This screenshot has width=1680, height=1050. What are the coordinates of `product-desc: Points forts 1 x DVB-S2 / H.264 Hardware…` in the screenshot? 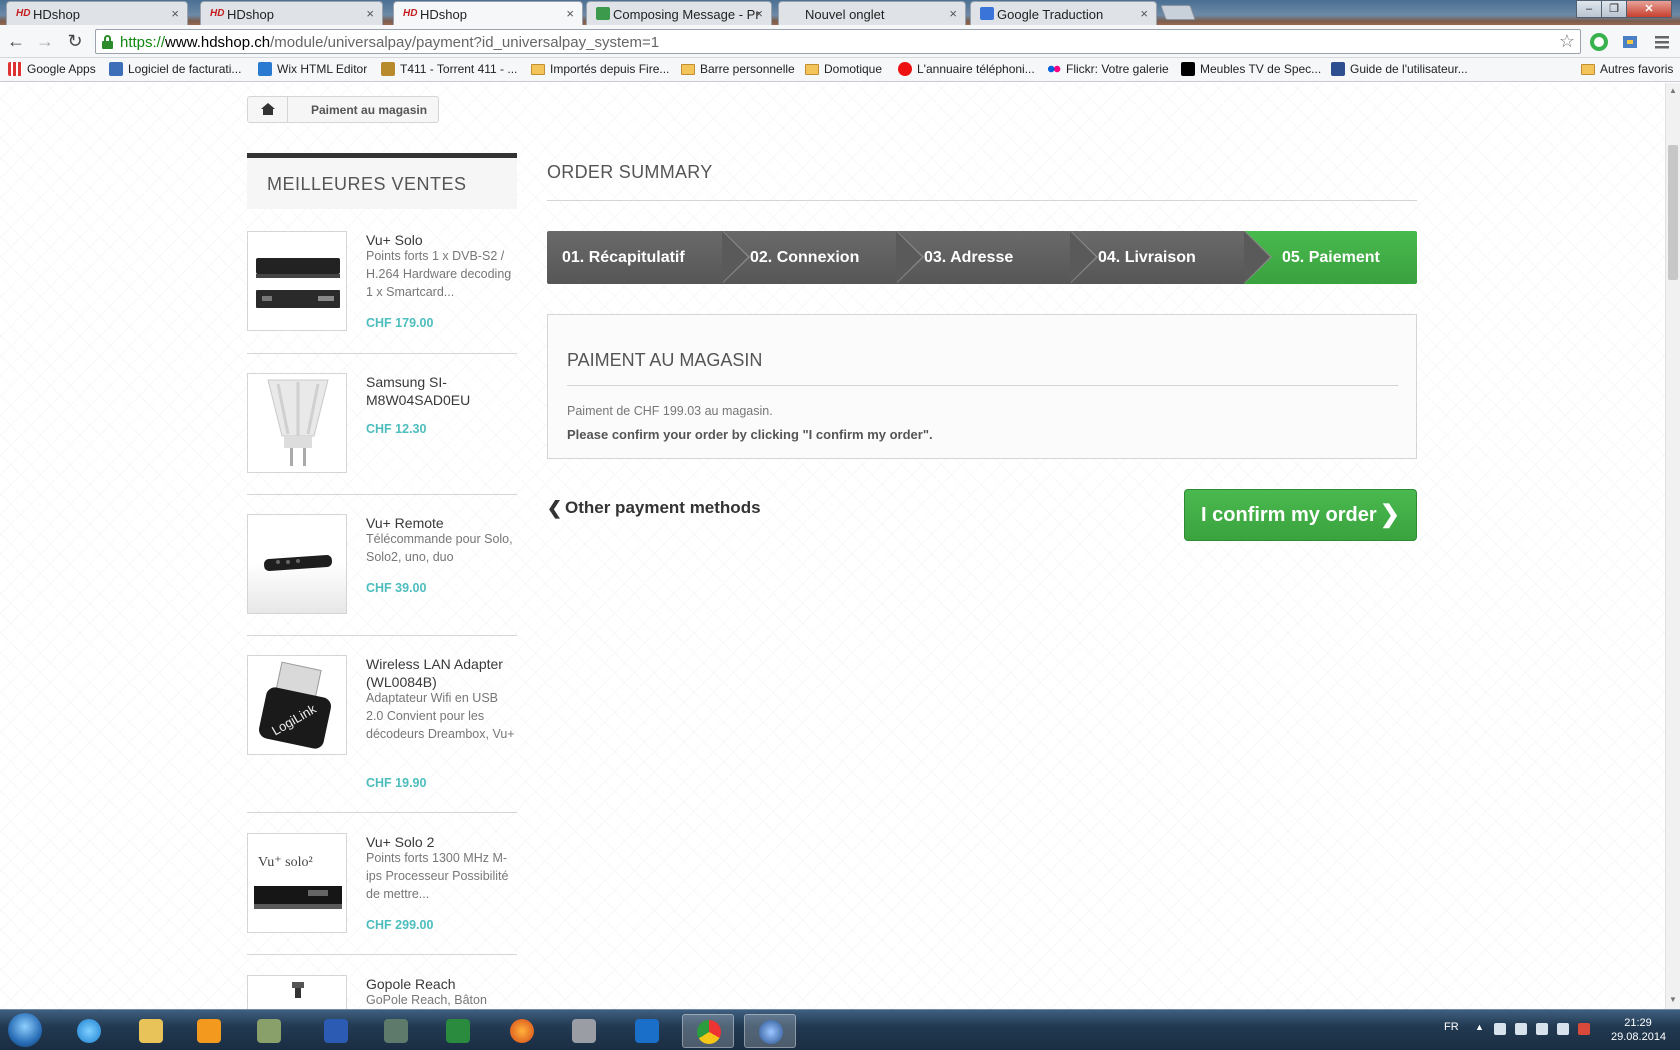 It's located at (439, 274).